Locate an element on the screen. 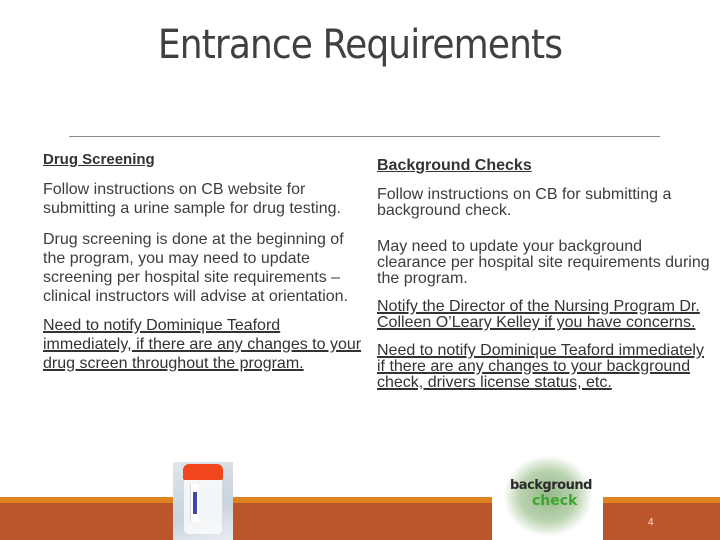 The width and height of the screenshot is (720, 540). background-checks-heading: Background Checks is located at coordinates (454, 165).